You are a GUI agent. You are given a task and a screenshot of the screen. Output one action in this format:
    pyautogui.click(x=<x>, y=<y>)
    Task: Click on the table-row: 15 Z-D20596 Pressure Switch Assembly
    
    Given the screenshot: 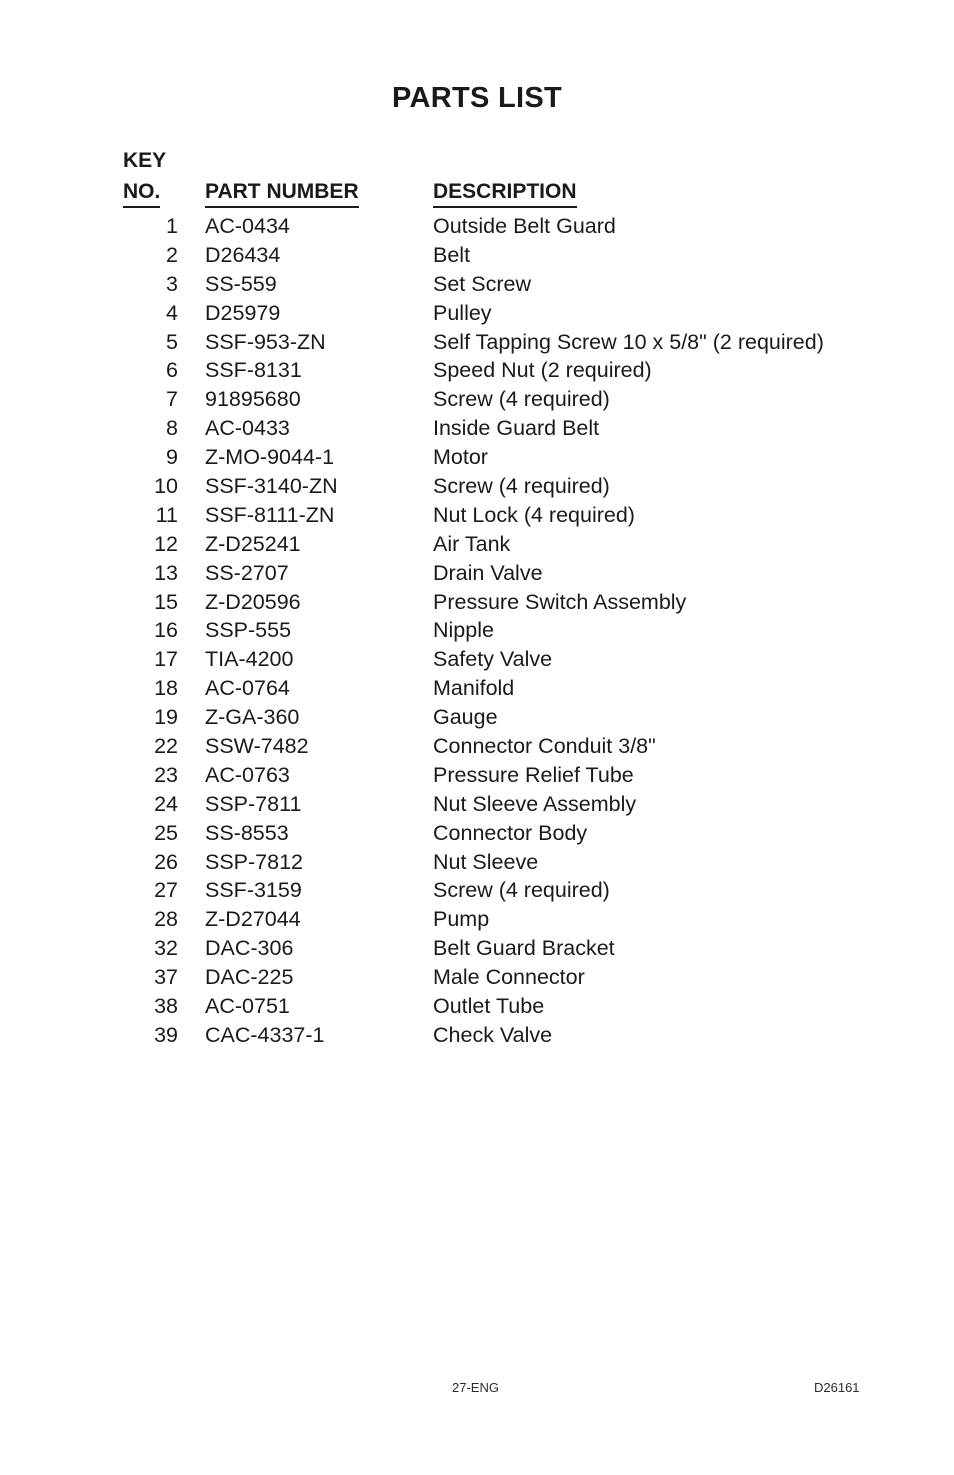 What is the action you would take?
    pyautogui.click(x=477, y=602)
    